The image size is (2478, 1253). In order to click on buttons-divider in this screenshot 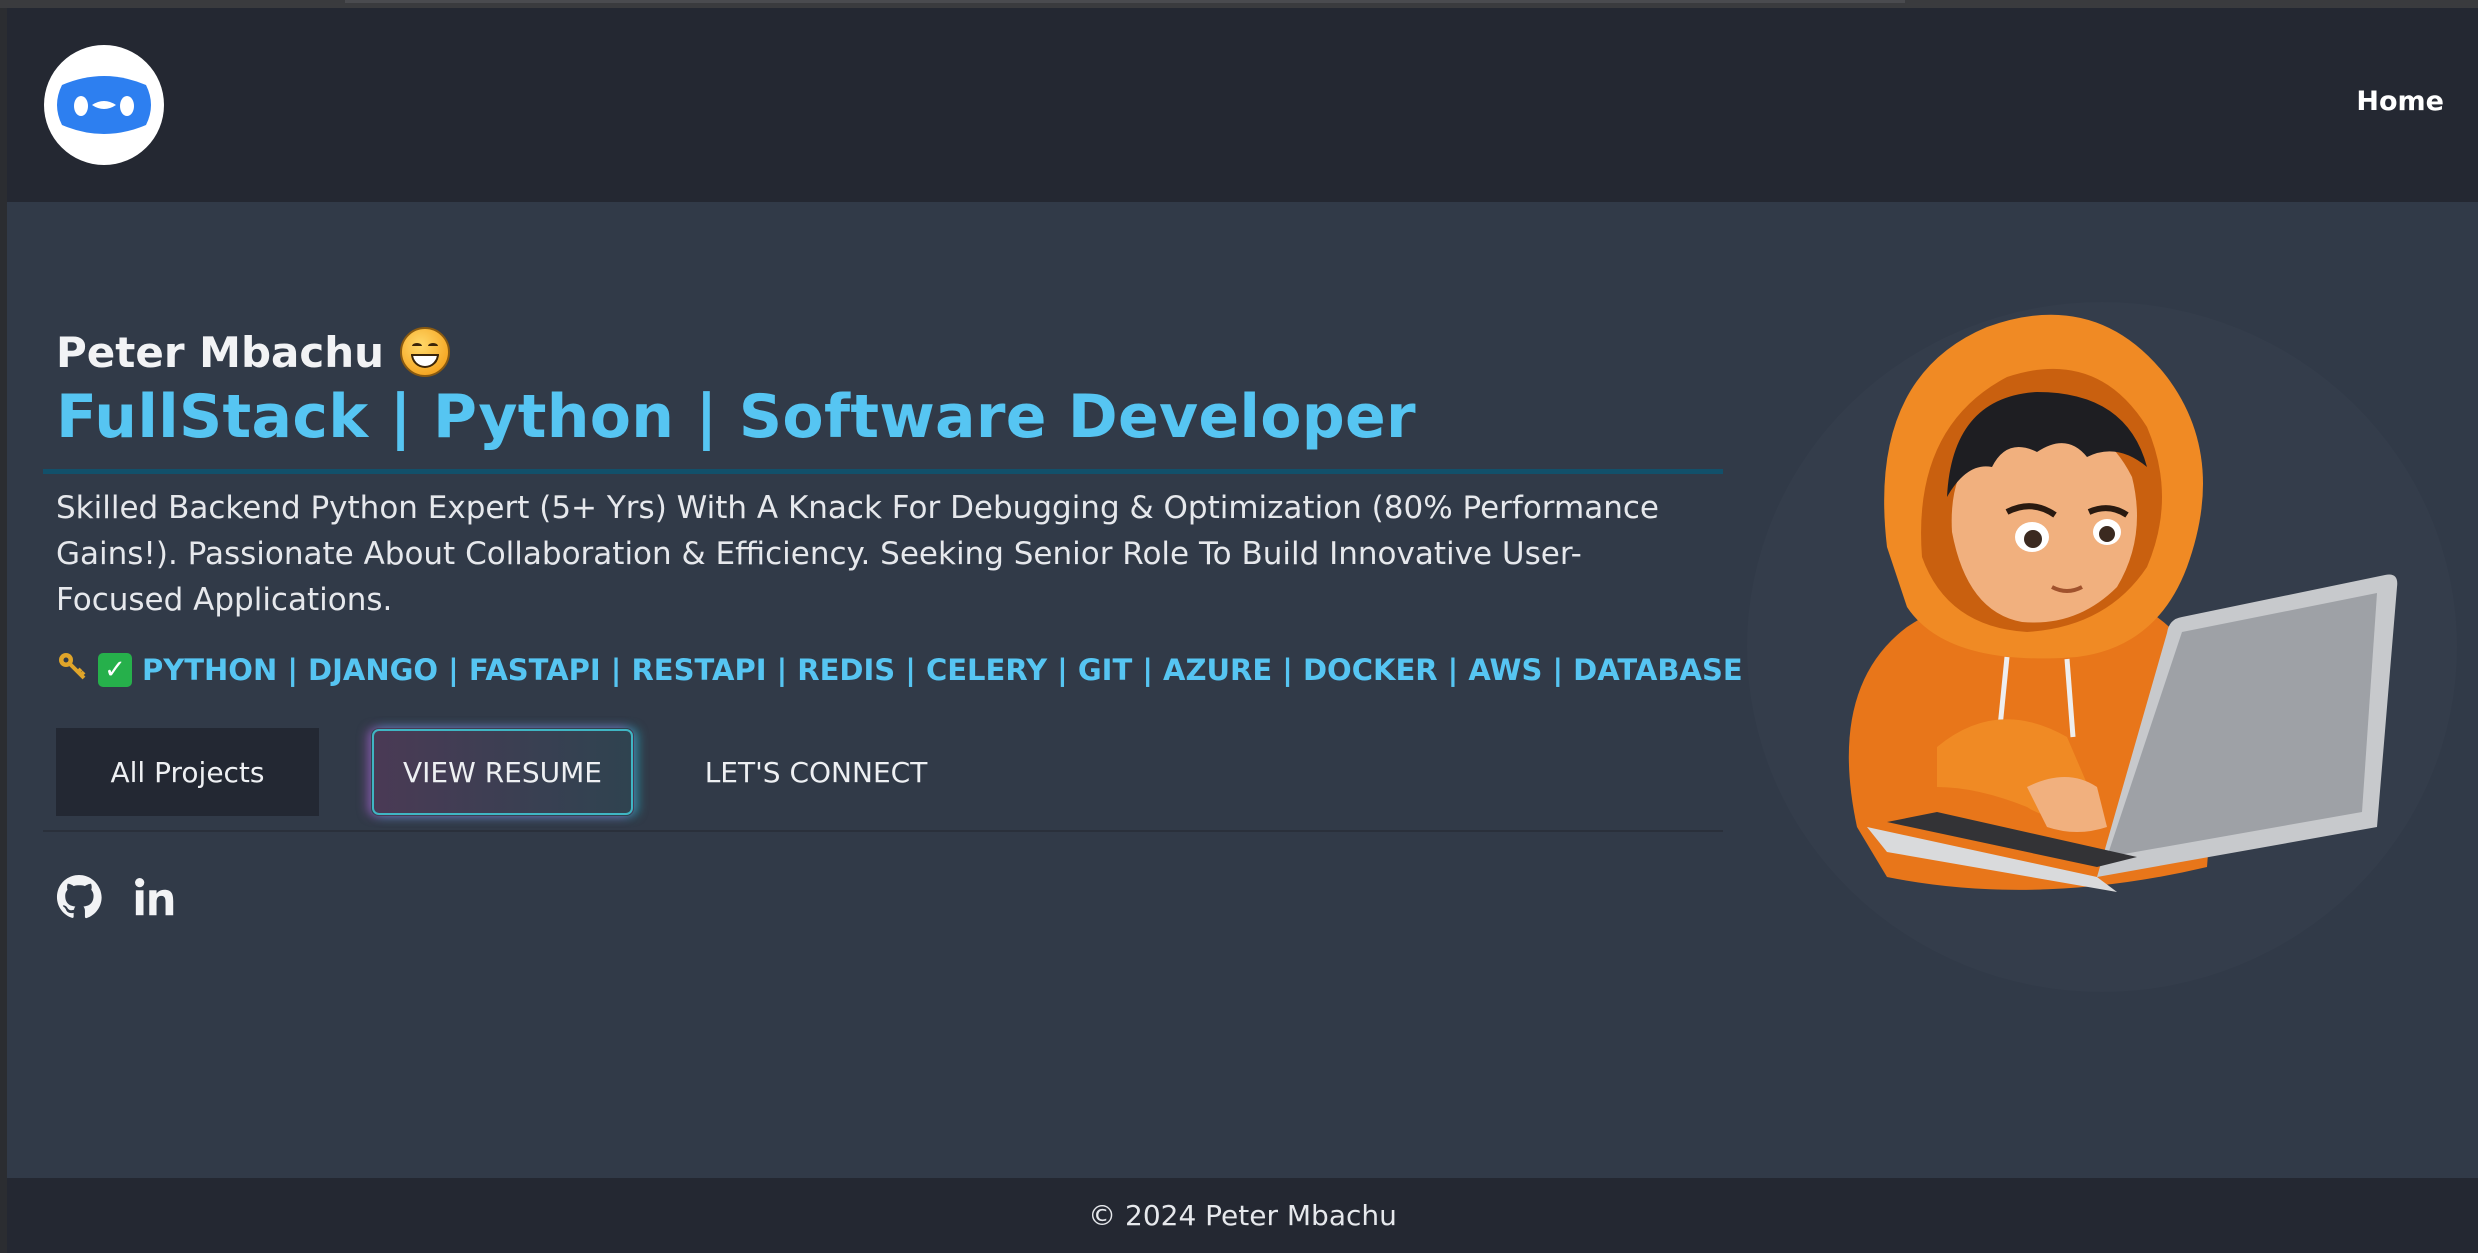, I will do `click(883, 831)`.